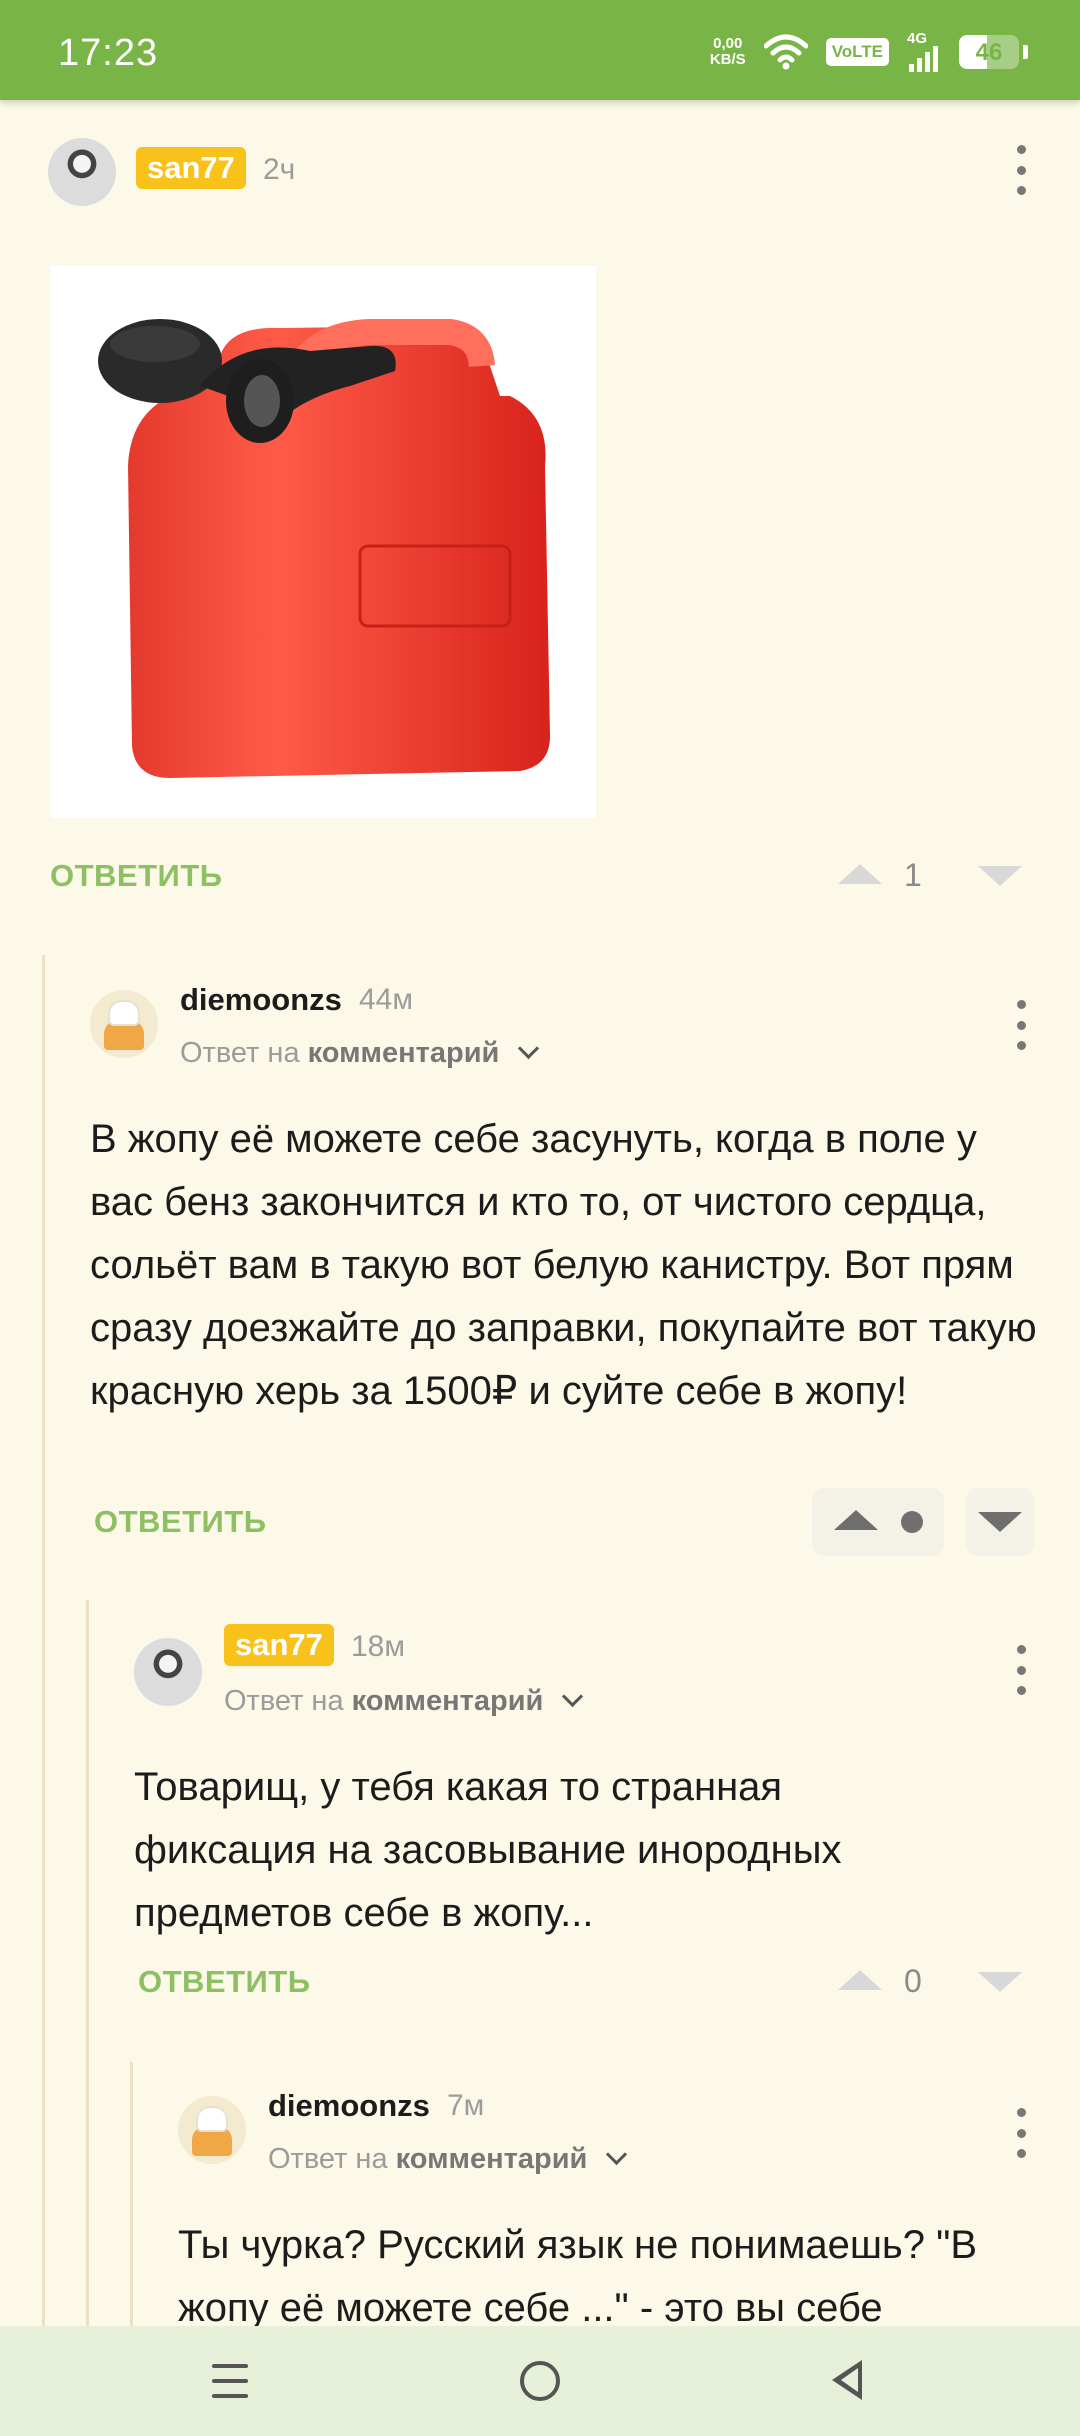 This screenshot has width=1080, height=2436. I want to click on comment-time: 18м, so click(378, 1646).